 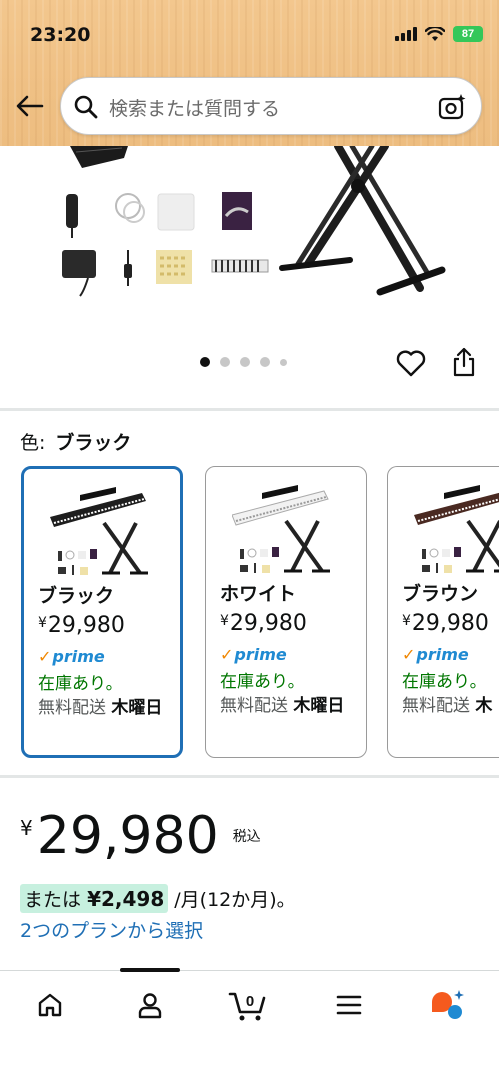 I want to click on person-icon, so click(x=150, y=1006).